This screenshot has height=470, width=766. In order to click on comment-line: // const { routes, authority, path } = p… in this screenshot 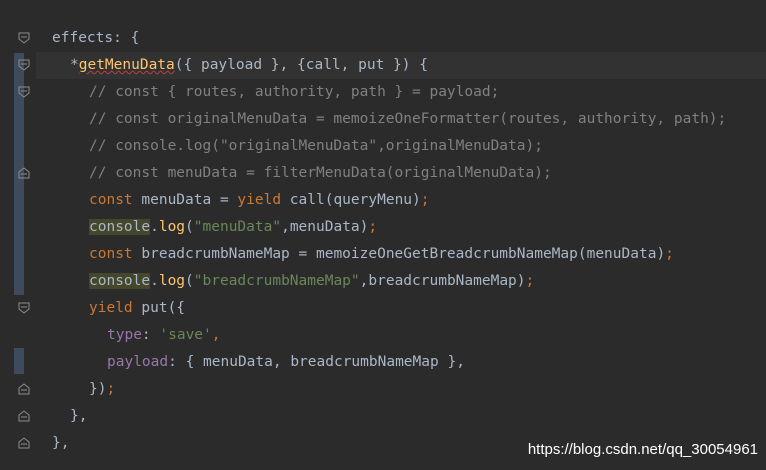, I will do `click(401, 92)`.